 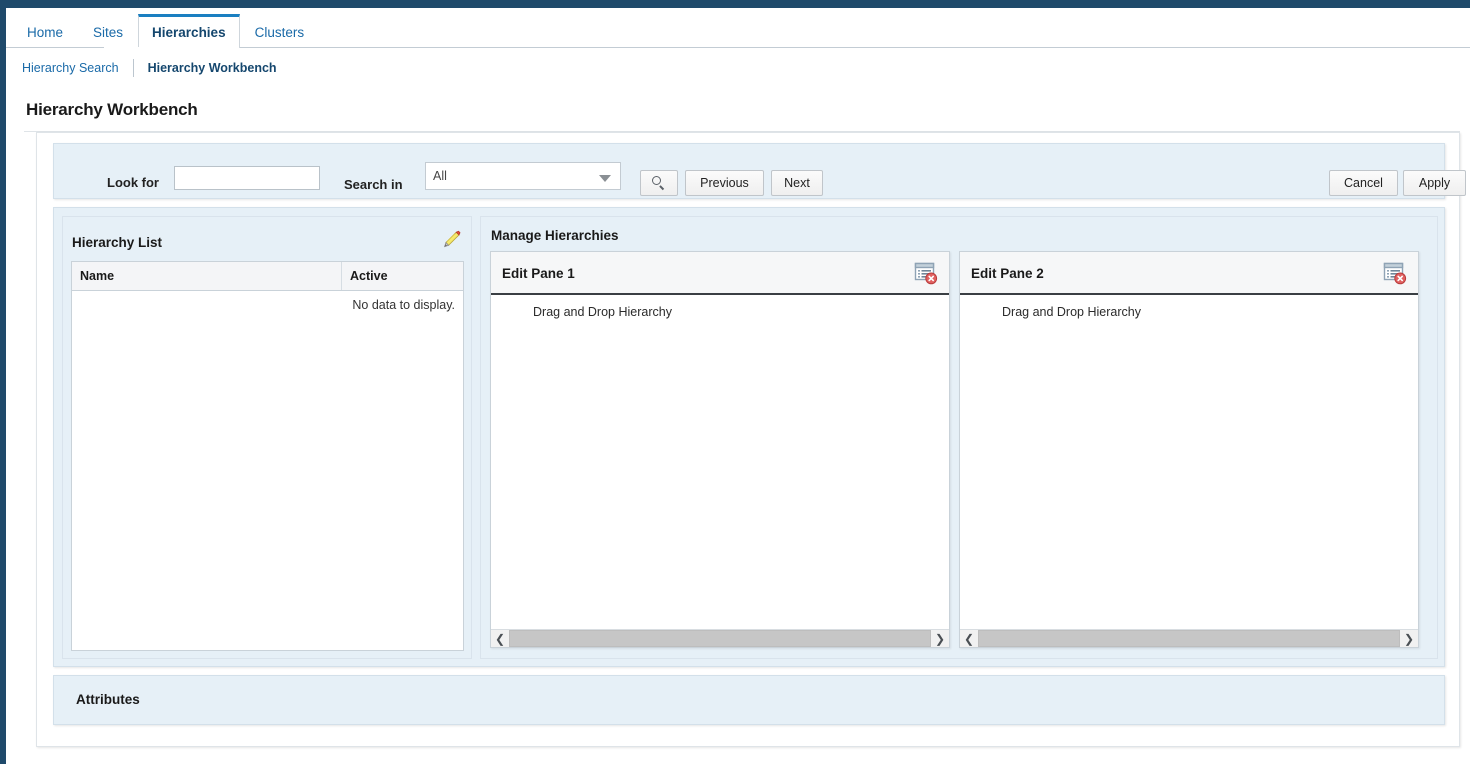 I want to click on tab-label: Hierarchies, so click(x=189, y=32).